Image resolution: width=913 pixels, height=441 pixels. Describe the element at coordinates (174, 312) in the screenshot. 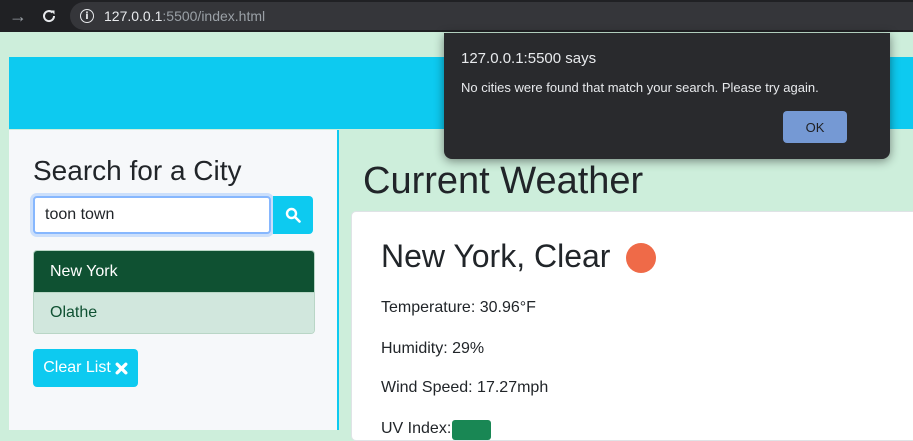

I see `city-item-olathe: Olathe` at that location.